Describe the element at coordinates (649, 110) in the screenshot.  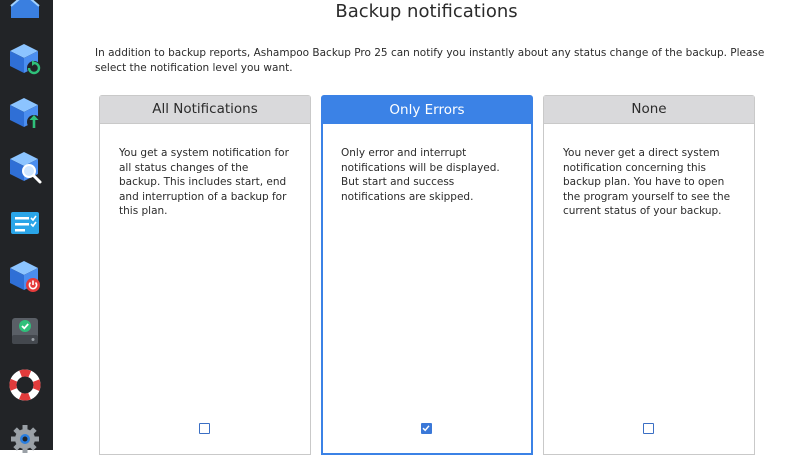
I see `option-title: None` at that location.